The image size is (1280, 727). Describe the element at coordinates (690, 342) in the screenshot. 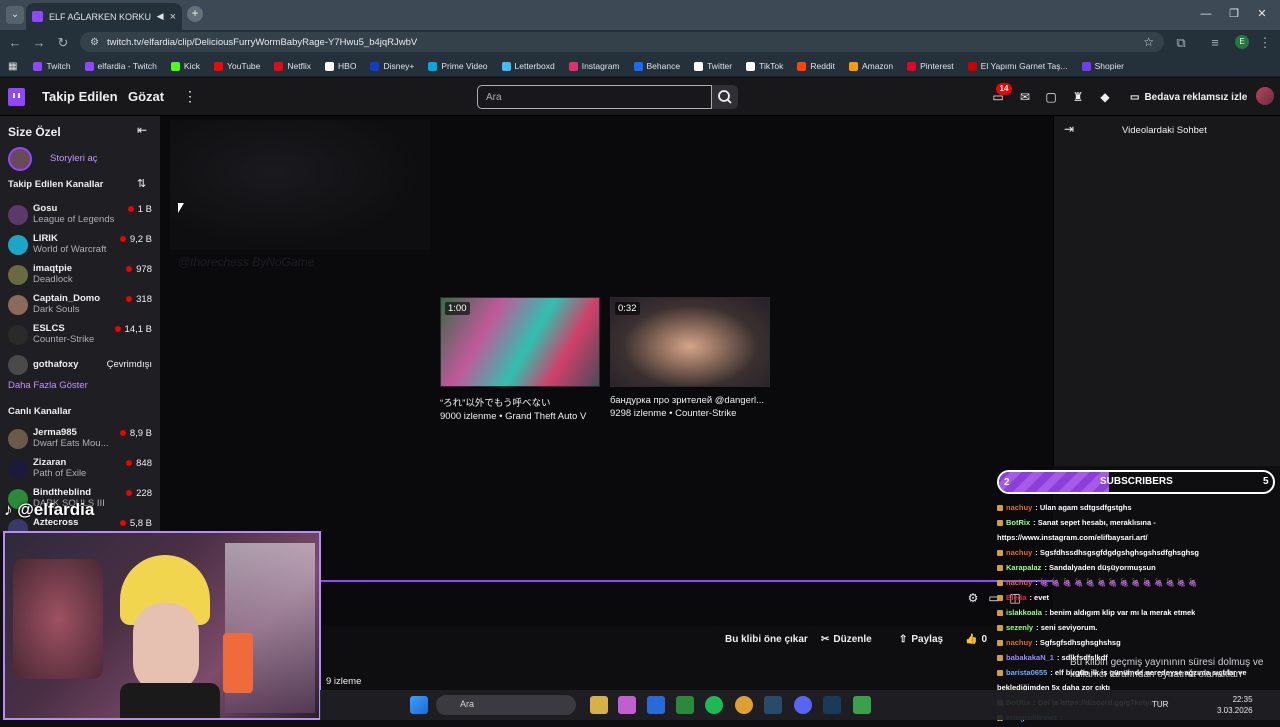

I see `clip-thumbnail: 0:32` at that location.